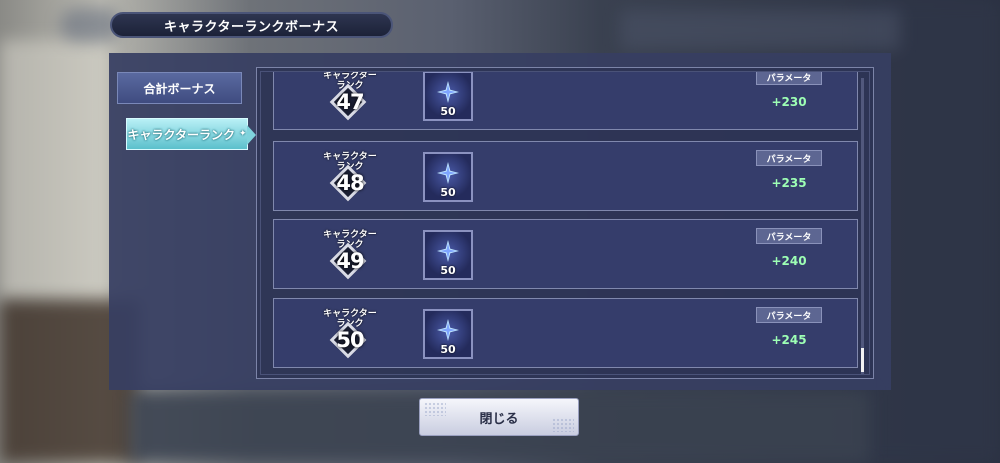 Image resolution: width=1000 pixels, height=463 pixels. I want to click on scrollbar-track, so click(862, 226).